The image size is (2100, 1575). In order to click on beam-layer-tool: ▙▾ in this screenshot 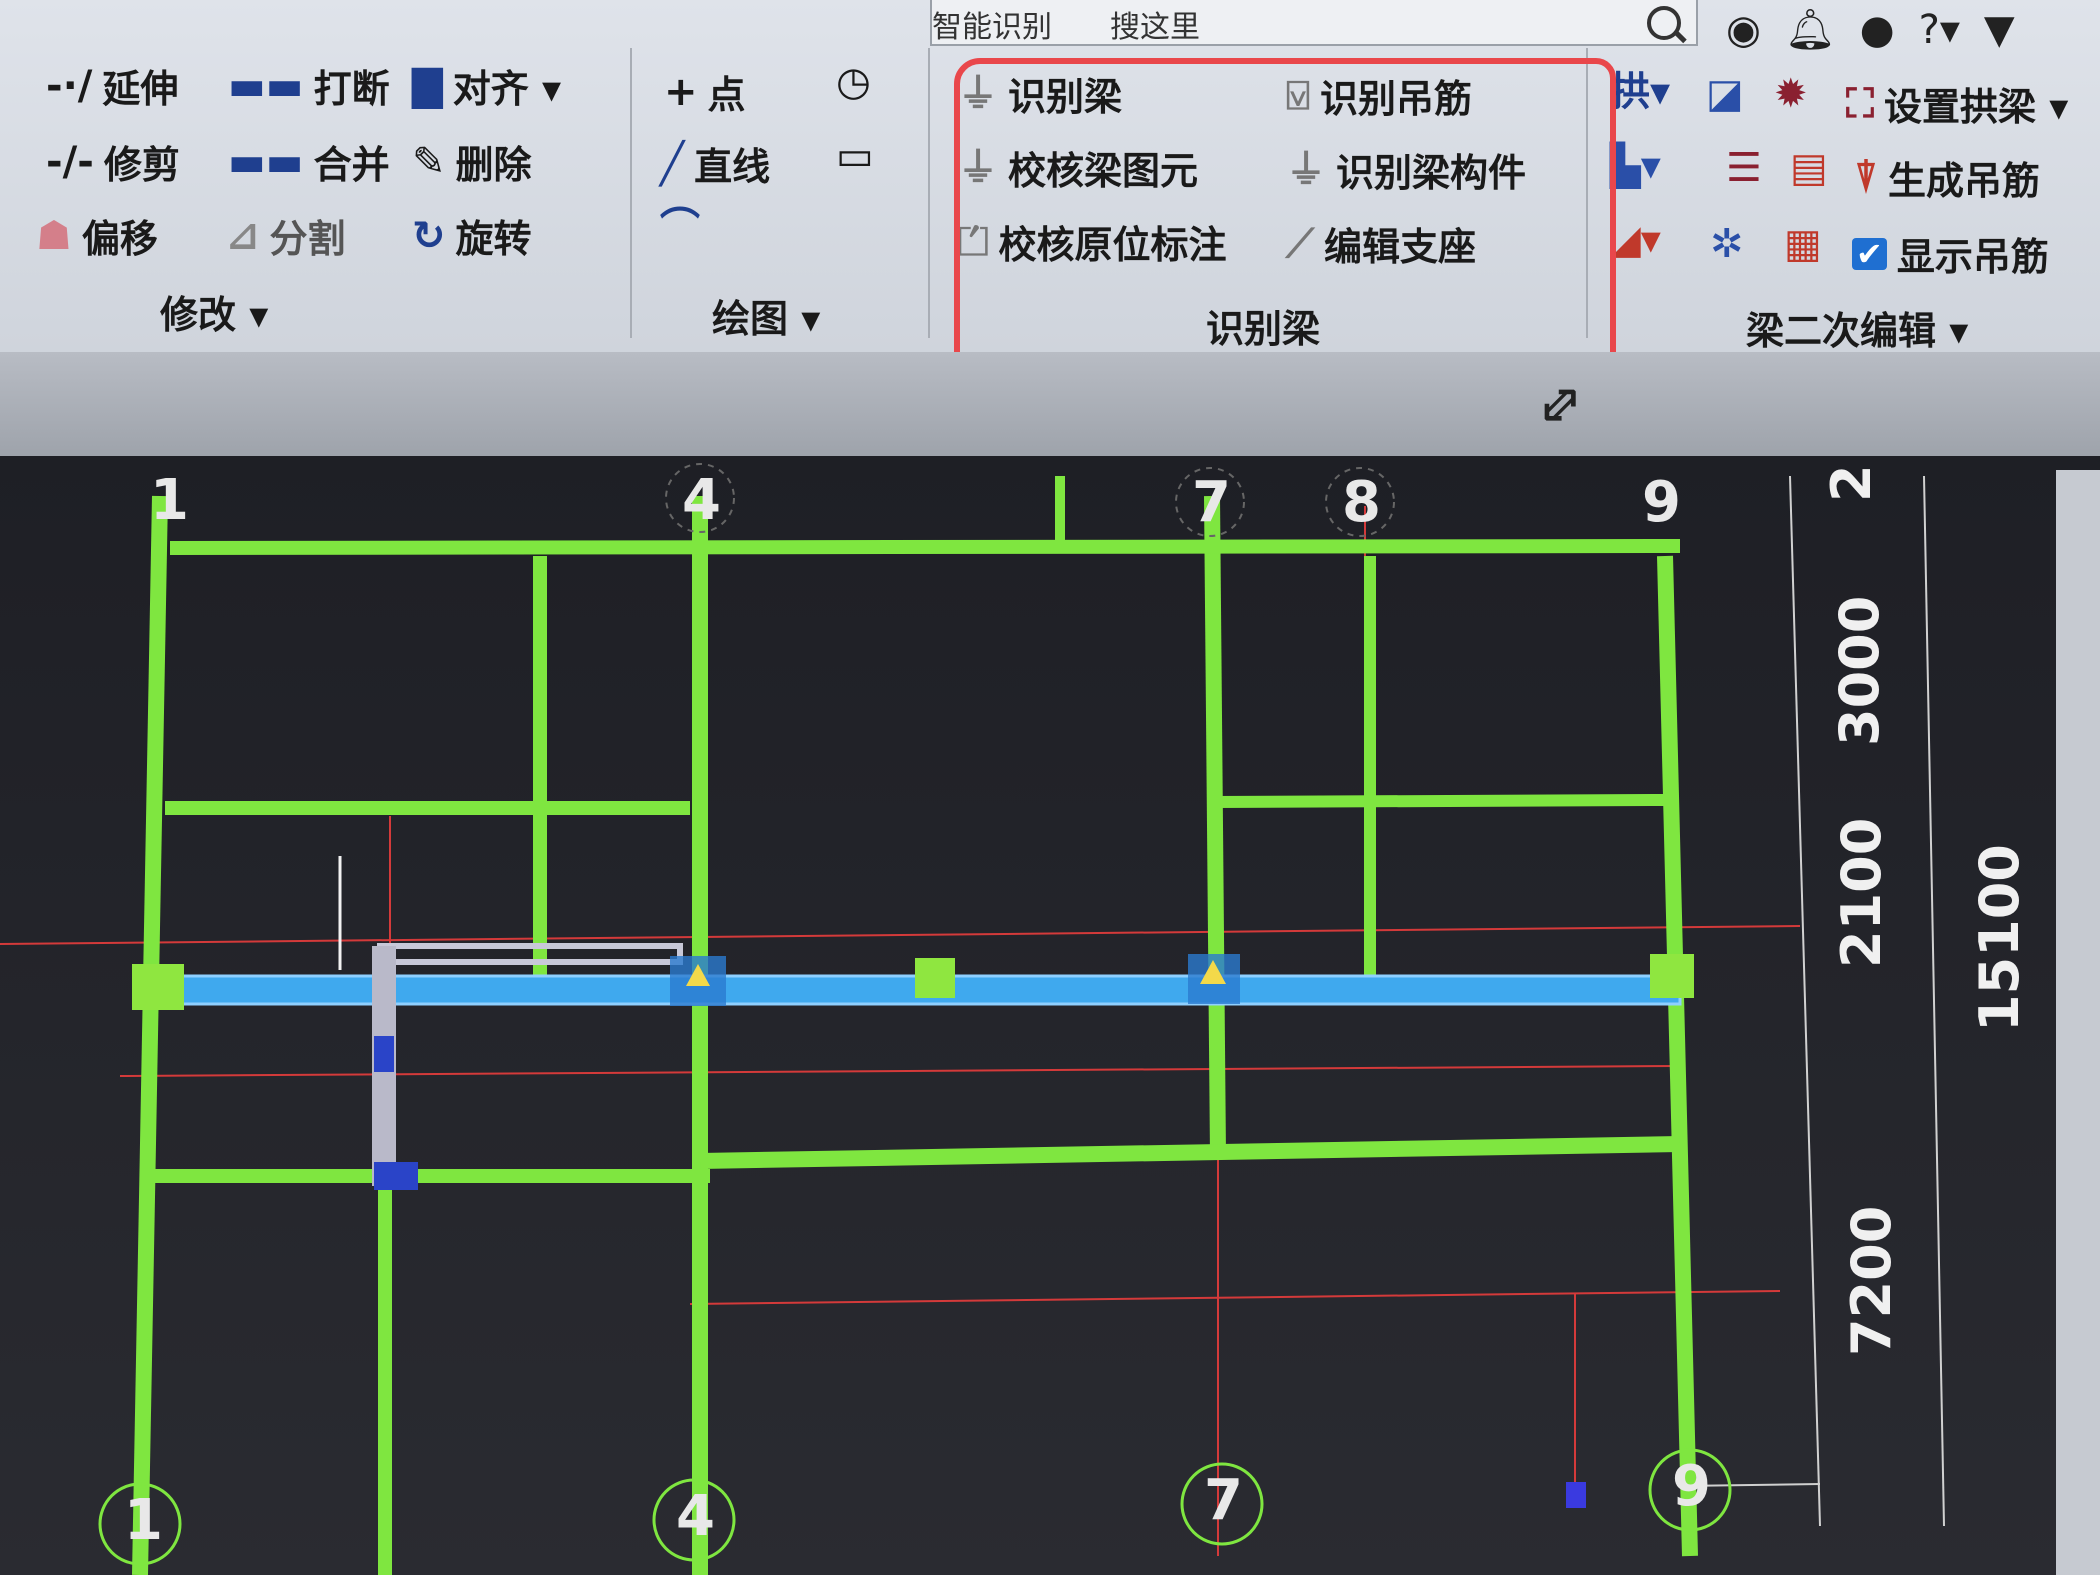, I will do `click(1635, 166)`.